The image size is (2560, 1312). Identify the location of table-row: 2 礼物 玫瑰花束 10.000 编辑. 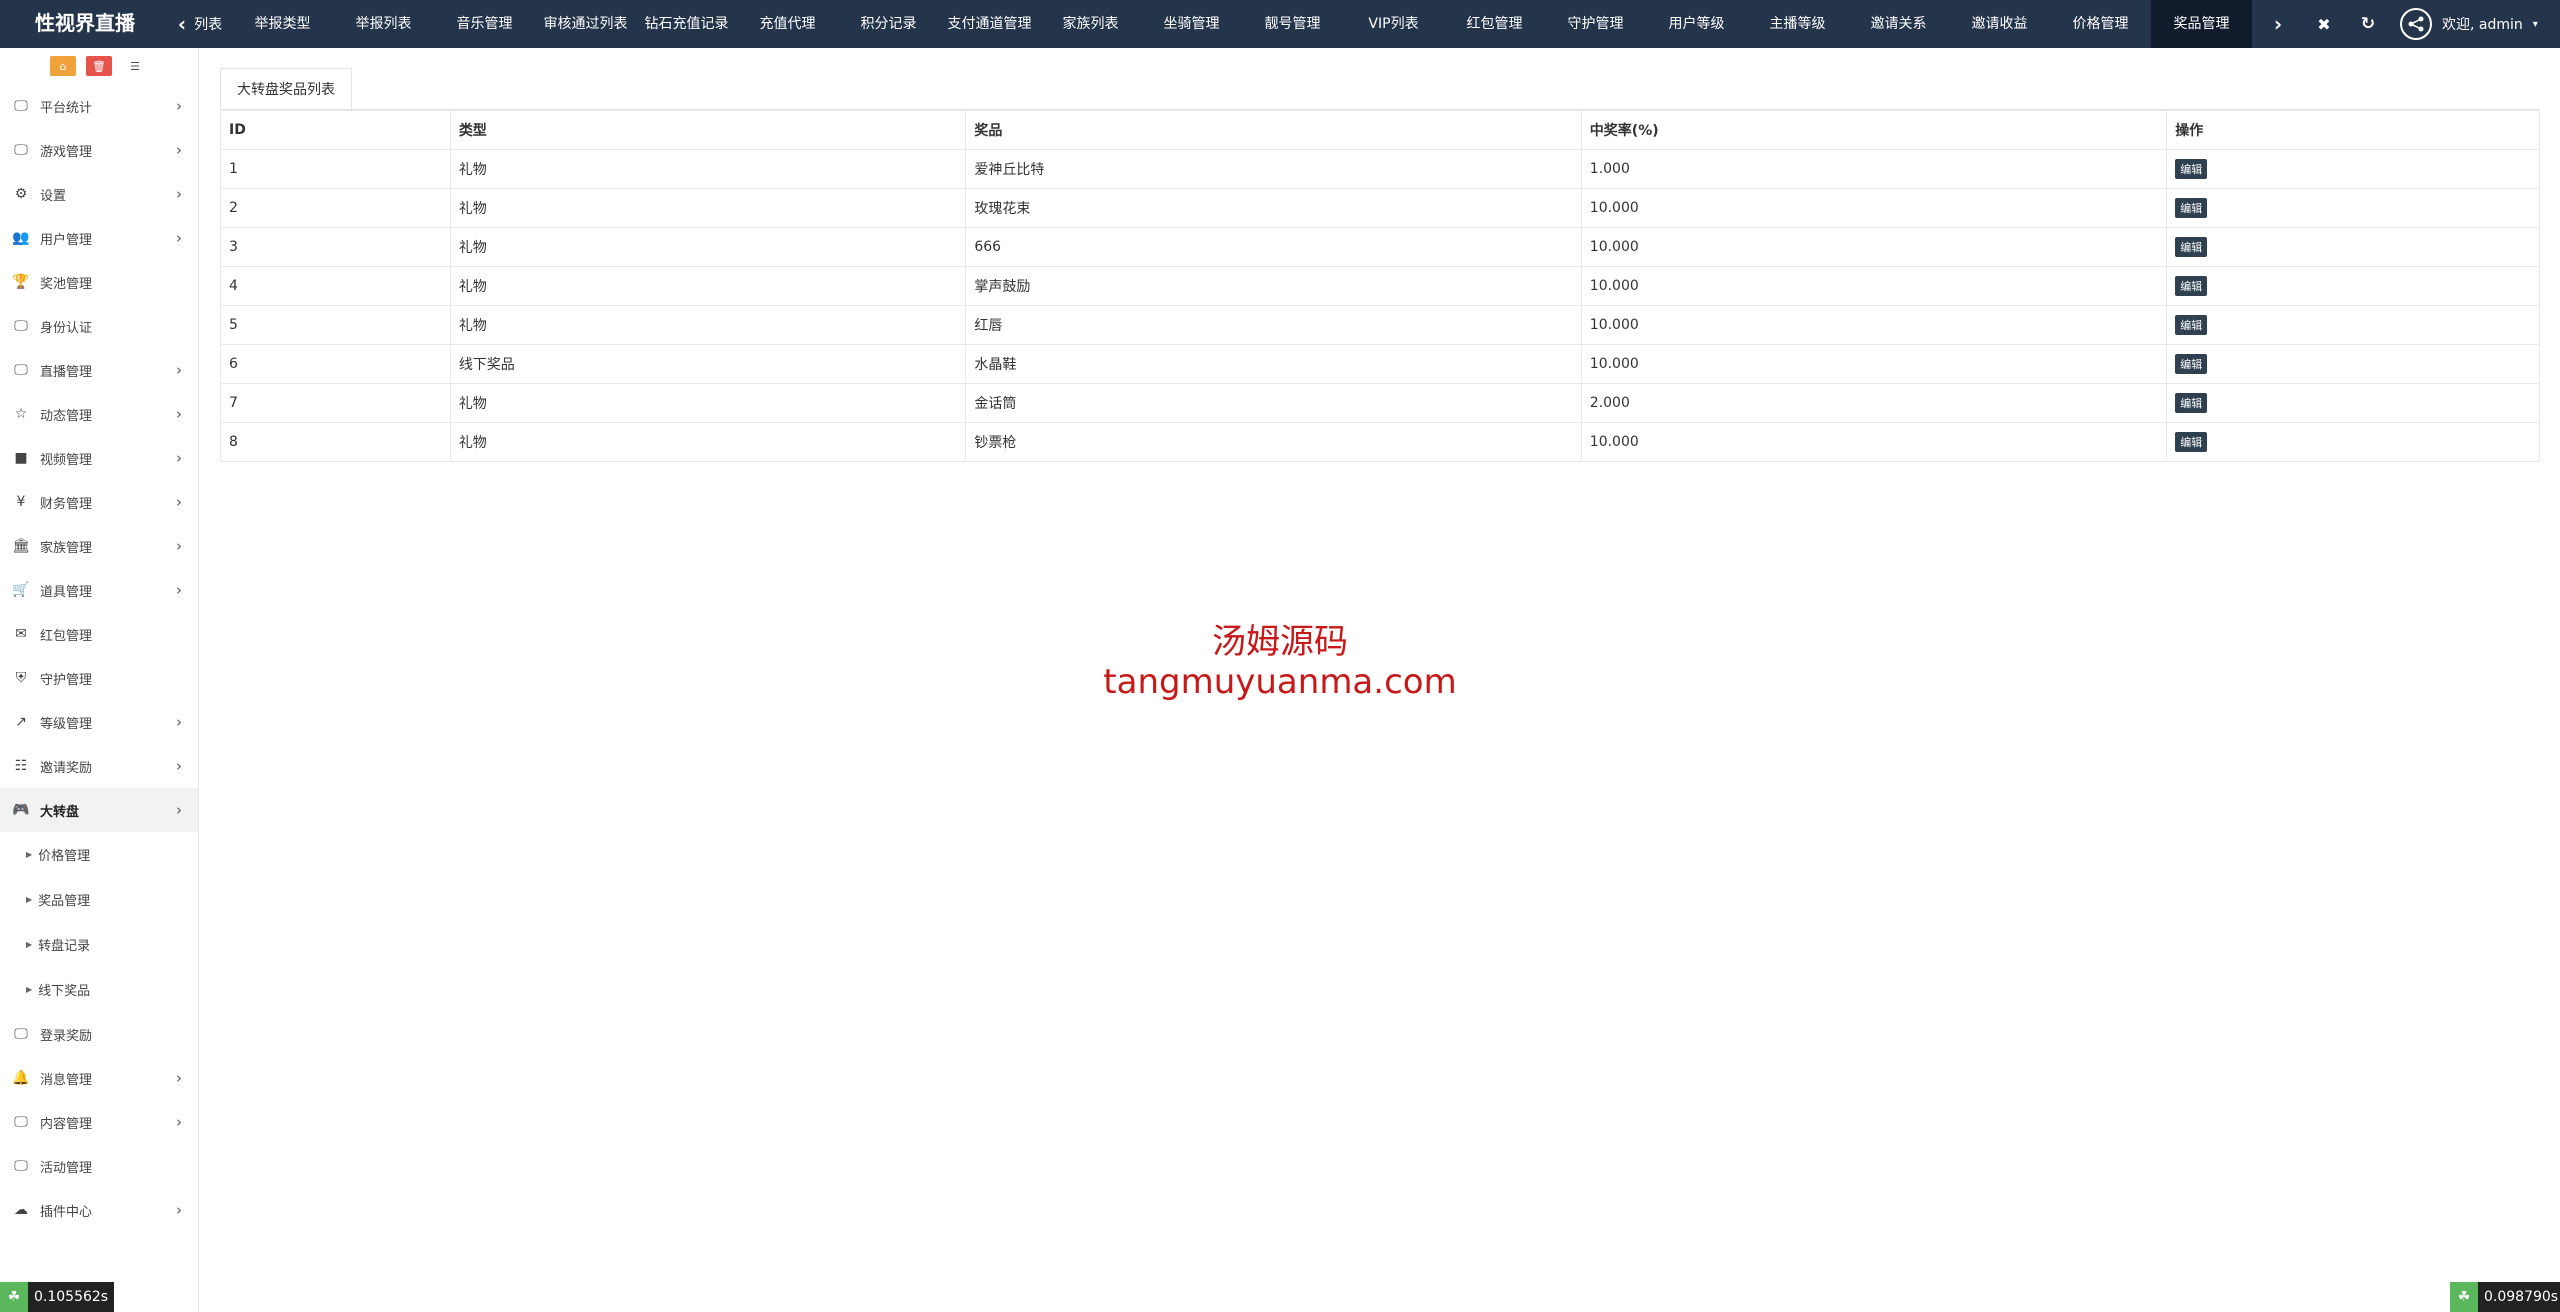
(1380, 208).